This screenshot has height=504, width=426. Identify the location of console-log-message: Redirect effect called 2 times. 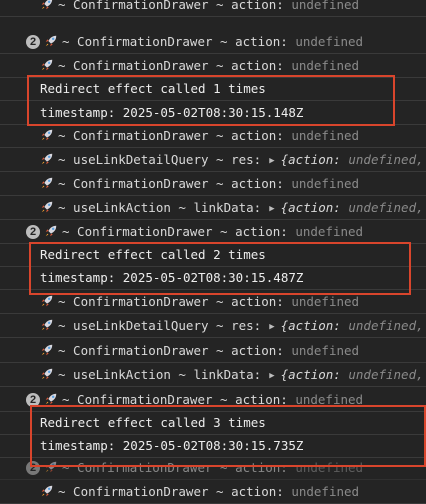
(213, 255).